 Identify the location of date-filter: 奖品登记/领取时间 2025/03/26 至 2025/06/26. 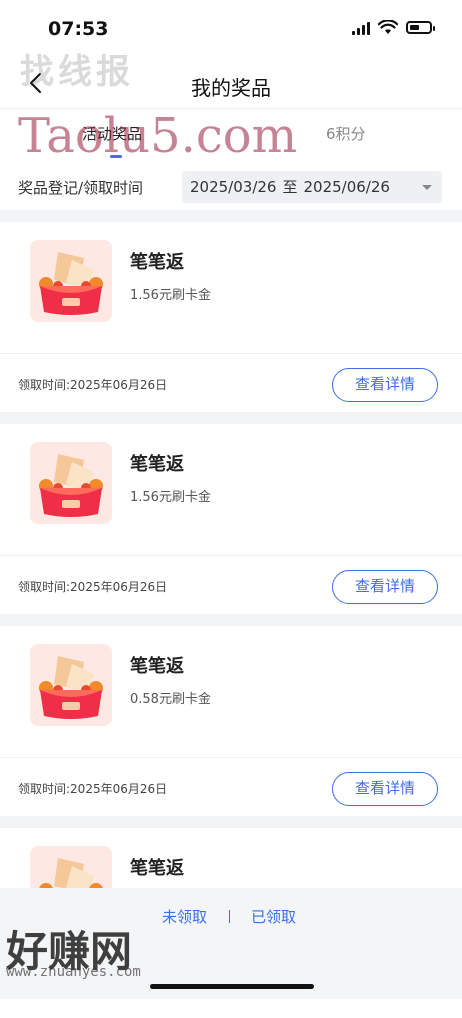
(231, 187).